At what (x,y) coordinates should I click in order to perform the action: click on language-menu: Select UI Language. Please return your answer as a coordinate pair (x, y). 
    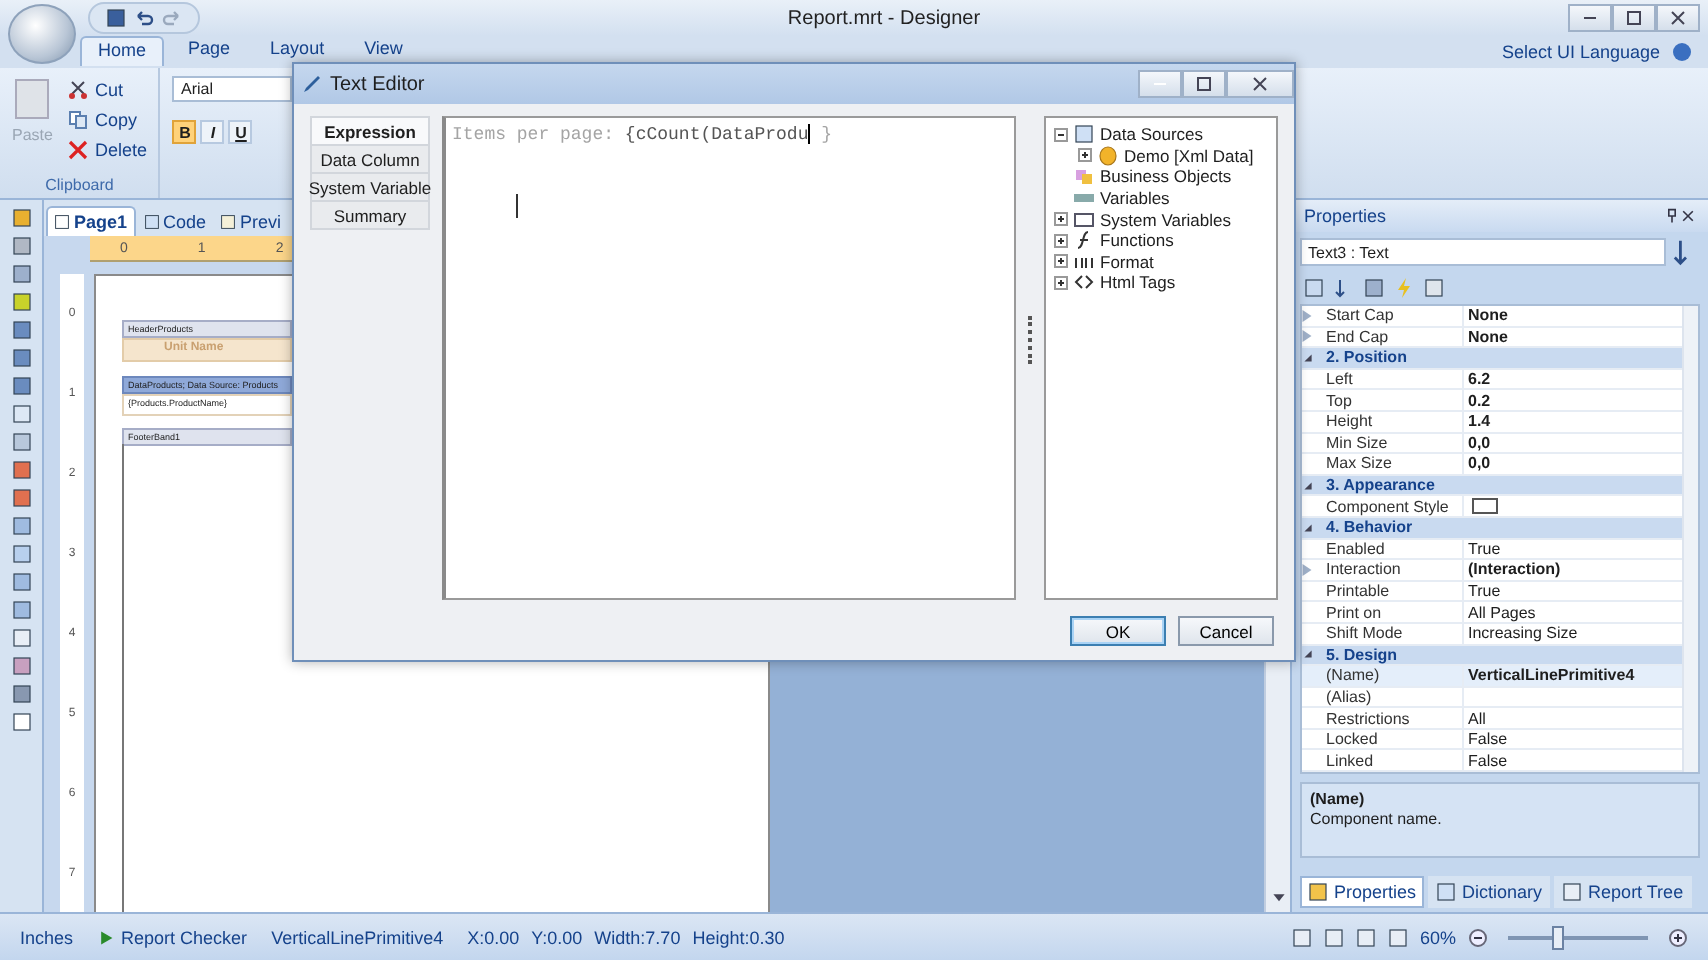
    Looking at the image, I should click on (1580, 52).